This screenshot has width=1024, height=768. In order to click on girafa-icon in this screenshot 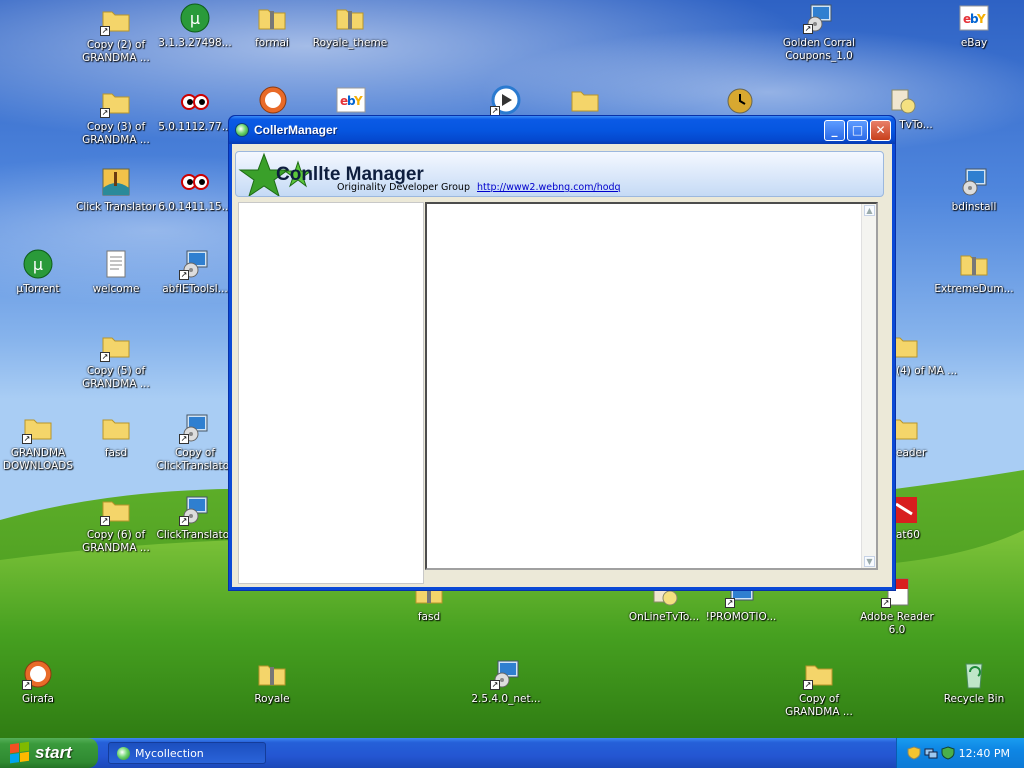, I will do `click(273, 100)`.